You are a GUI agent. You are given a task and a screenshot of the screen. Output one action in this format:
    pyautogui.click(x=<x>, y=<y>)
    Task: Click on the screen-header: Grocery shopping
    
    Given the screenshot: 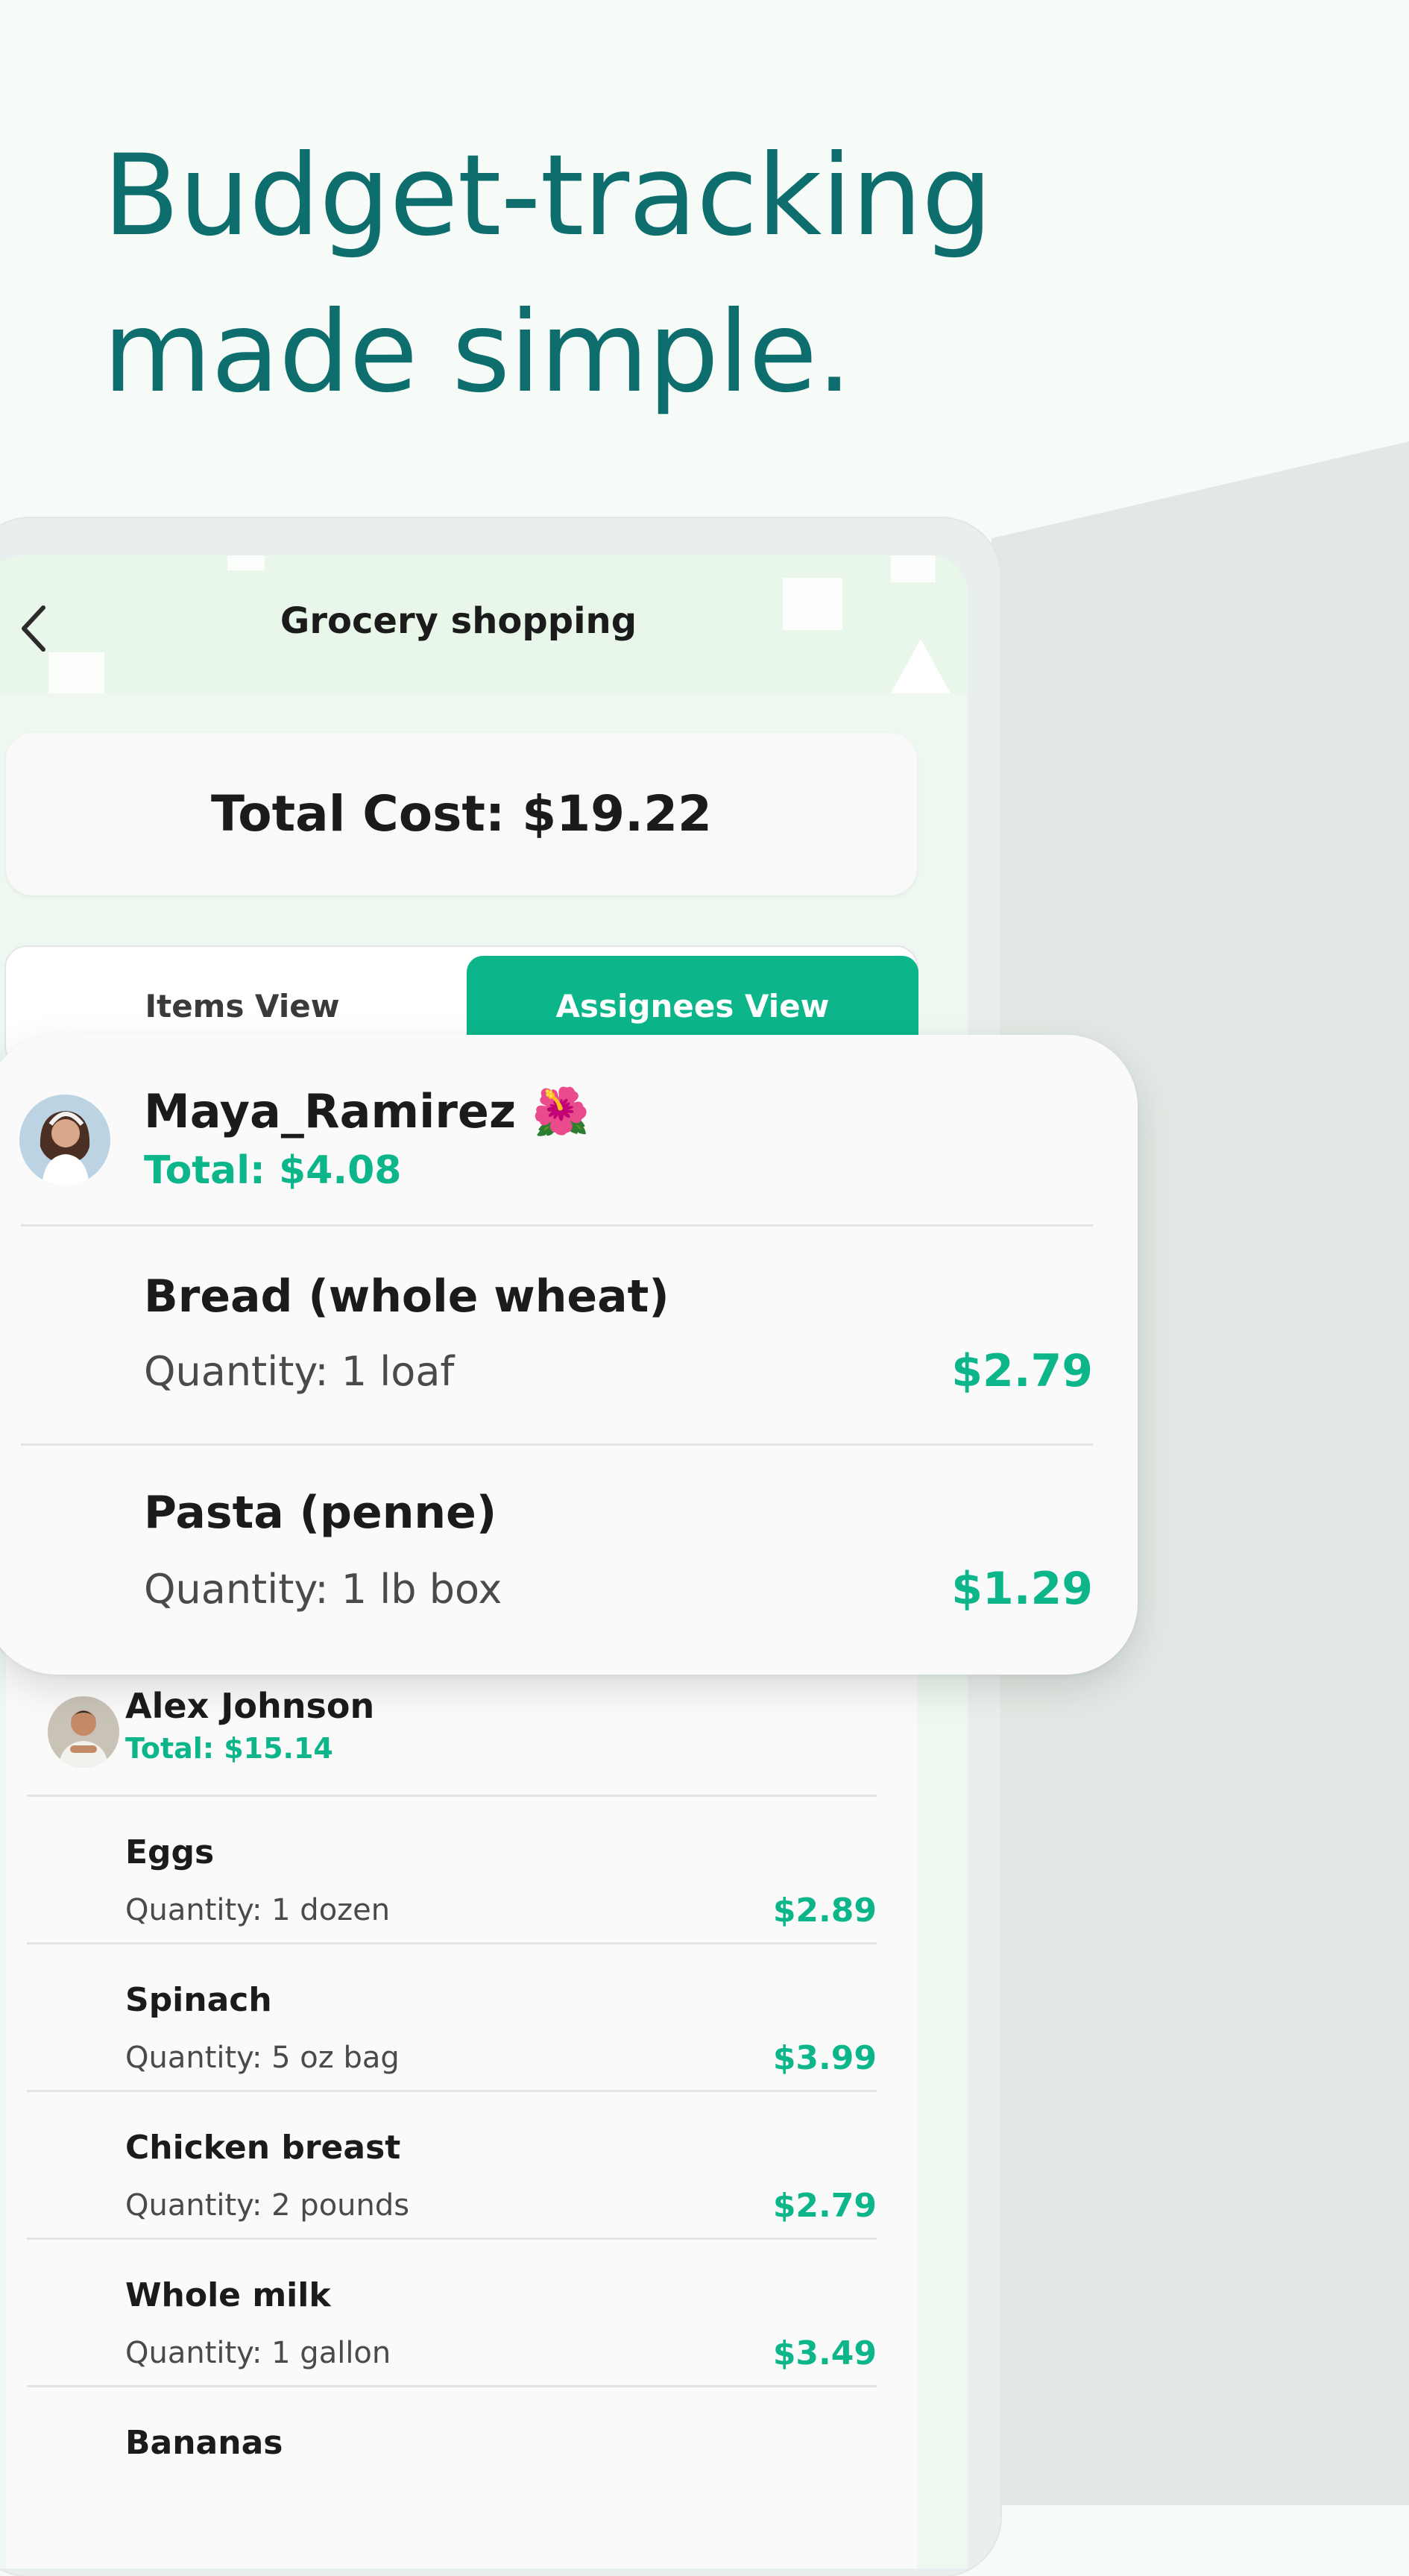 What is the action you would take?
    pyautogui.click(x=484, y=624)
    